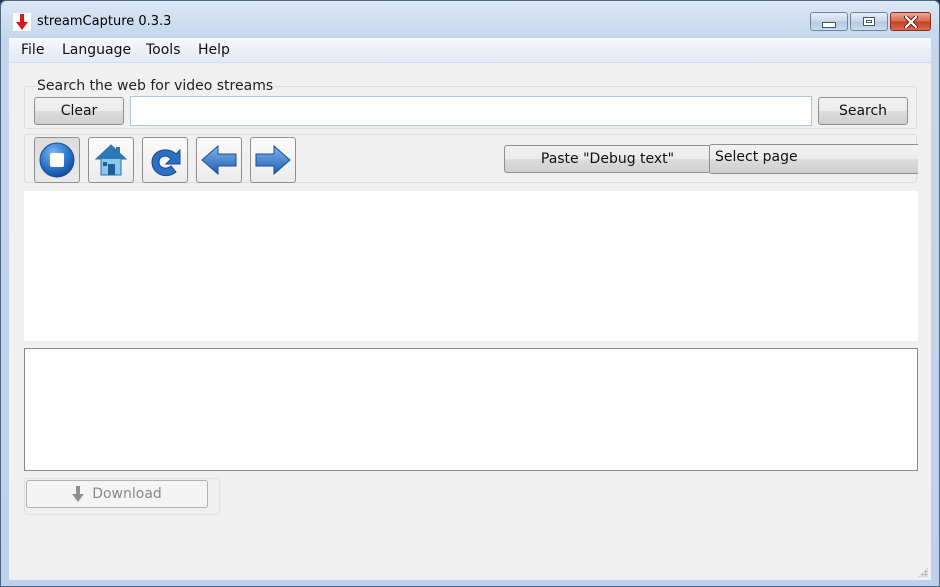  I want to click on back-arrow-icon, so click(219, 160).